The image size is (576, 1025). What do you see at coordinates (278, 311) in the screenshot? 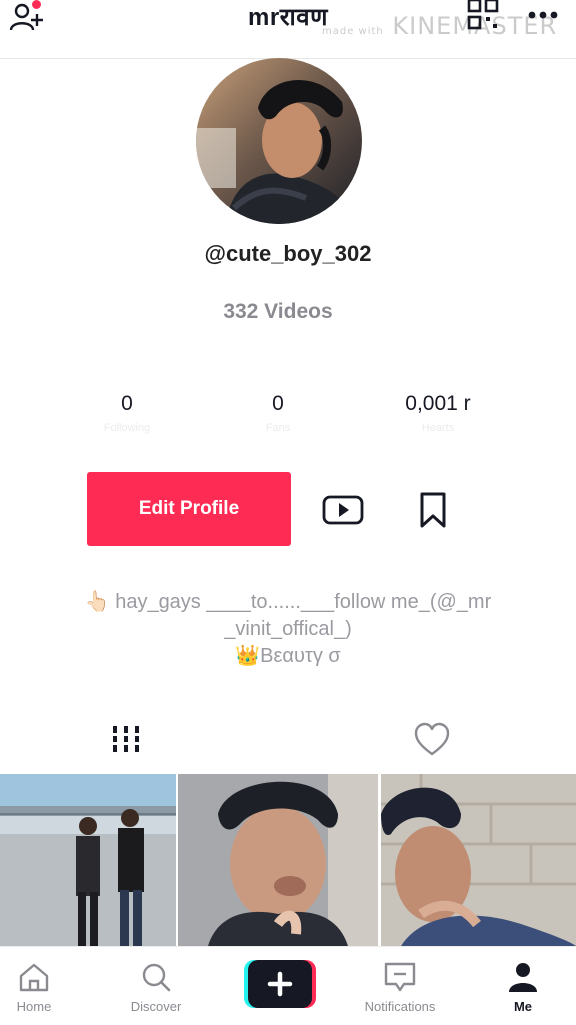
I see `video-count: 332 Videos` at bounding box center [278, 311].